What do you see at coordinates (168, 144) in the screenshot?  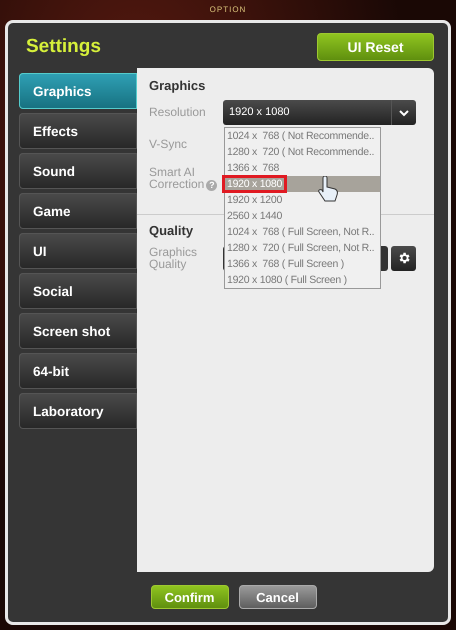 I see `setting-label: V-Sync` at bounding box center [168, 144].